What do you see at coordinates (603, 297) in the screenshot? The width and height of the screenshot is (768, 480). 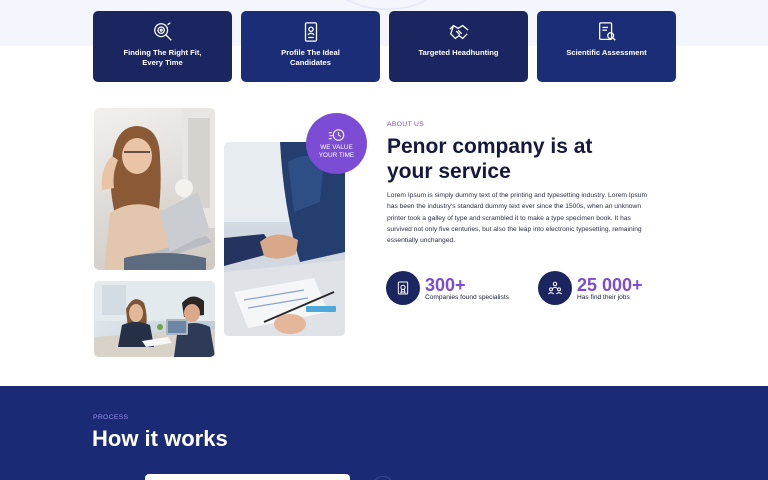 I see `stat-label: Has find their jobs` at bounding box center [603, 297].